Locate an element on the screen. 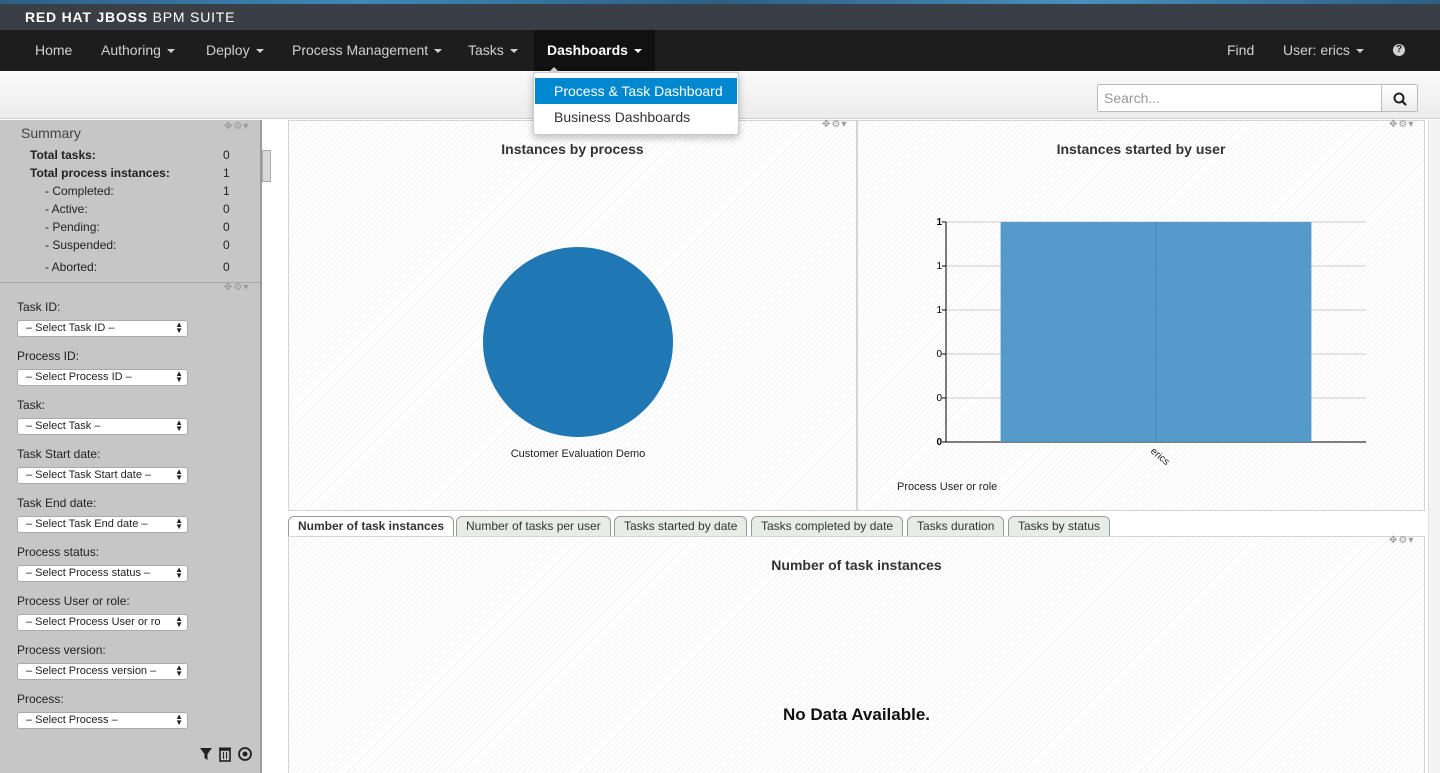 The height and width of the screenshot is (773, 1440). tab-number-of-task-instances: Number of task instances is located at coordinates (371, 526).